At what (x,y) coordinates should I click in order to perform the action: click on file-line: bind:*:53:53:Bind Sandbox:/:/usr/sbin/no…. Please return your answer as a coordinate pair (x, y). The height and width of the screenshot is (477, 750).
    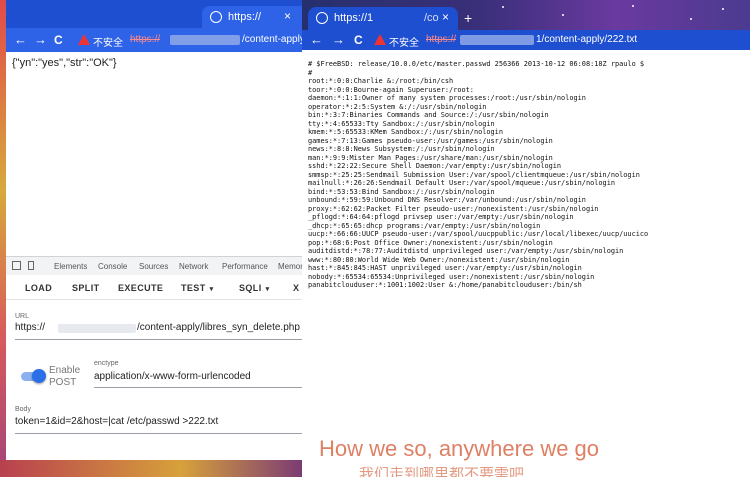
    Looking at the image, I should click on (401, 191).